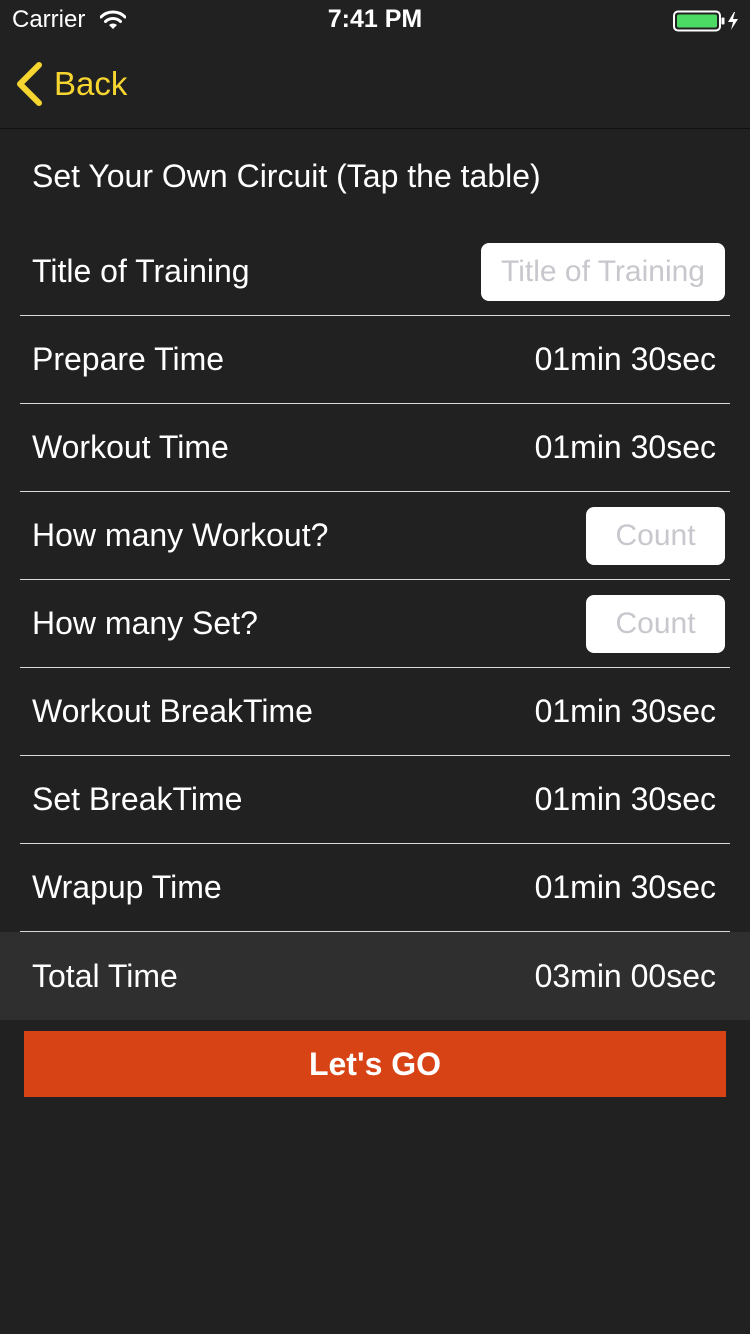 Image resolution: width=750 pixels, height=1334 pixels. I want to click on set-count-input, so click(655, 623).